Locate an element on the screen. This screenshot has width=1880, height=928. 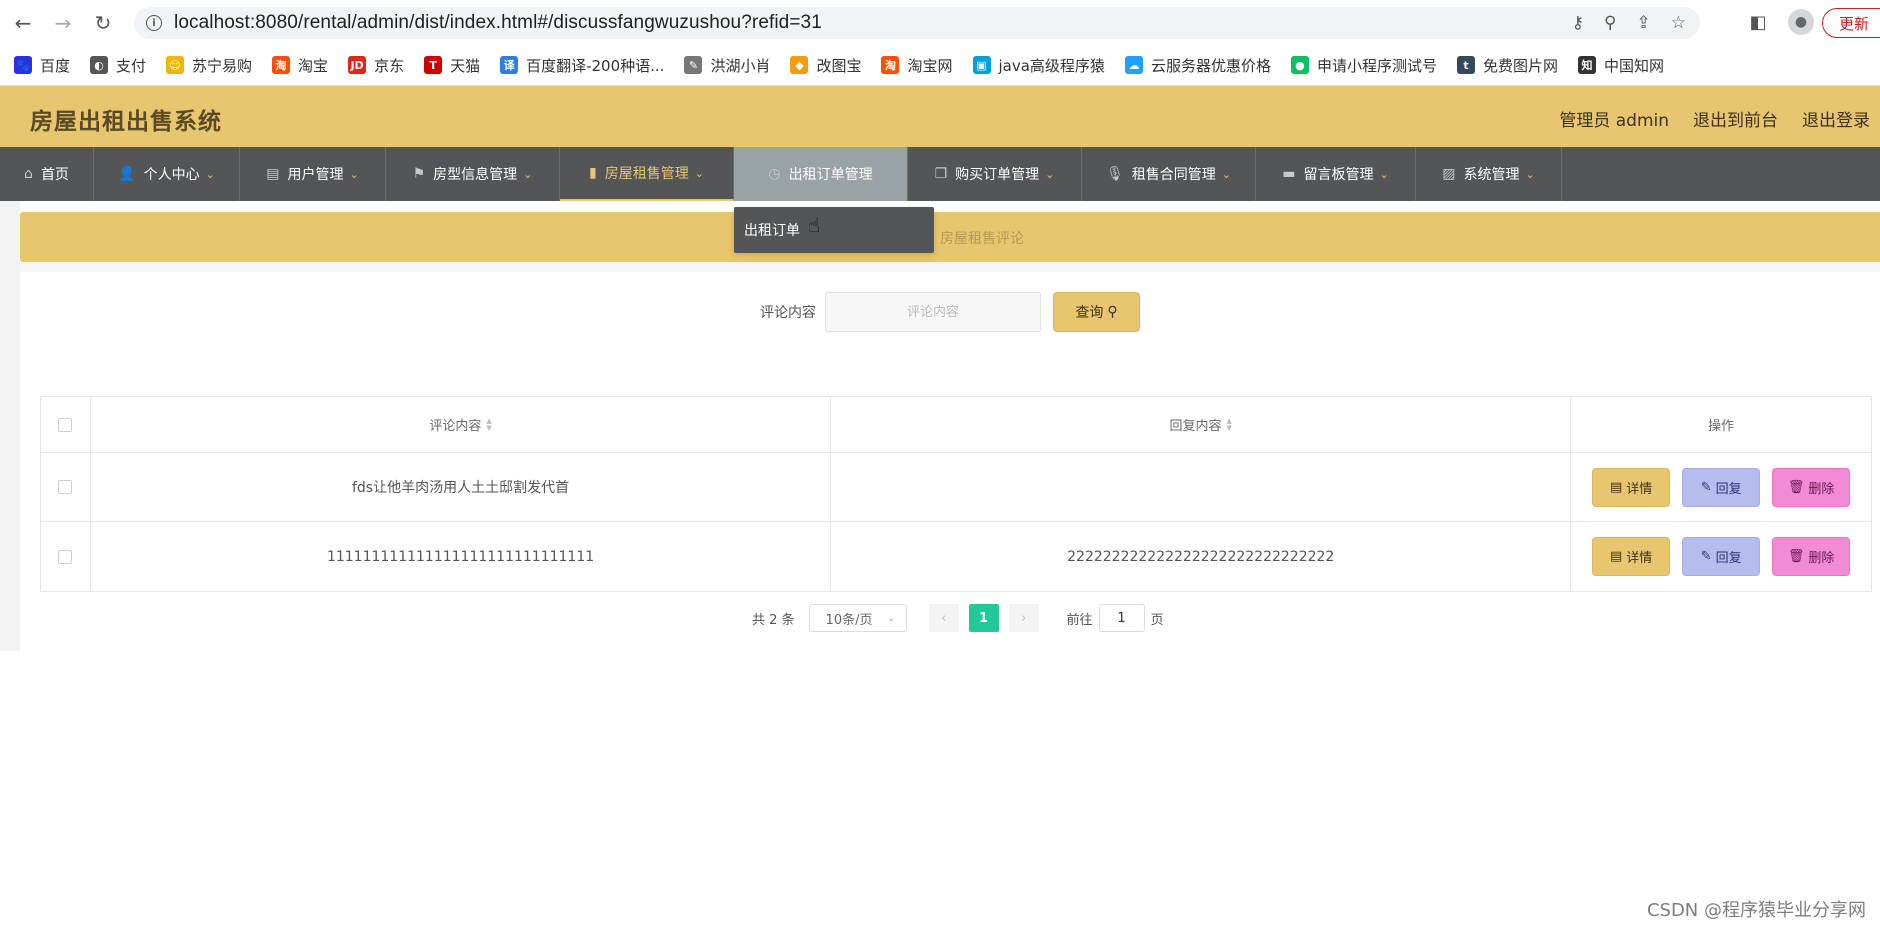
header-checkbox-cell is located at coordinates (66, 424).